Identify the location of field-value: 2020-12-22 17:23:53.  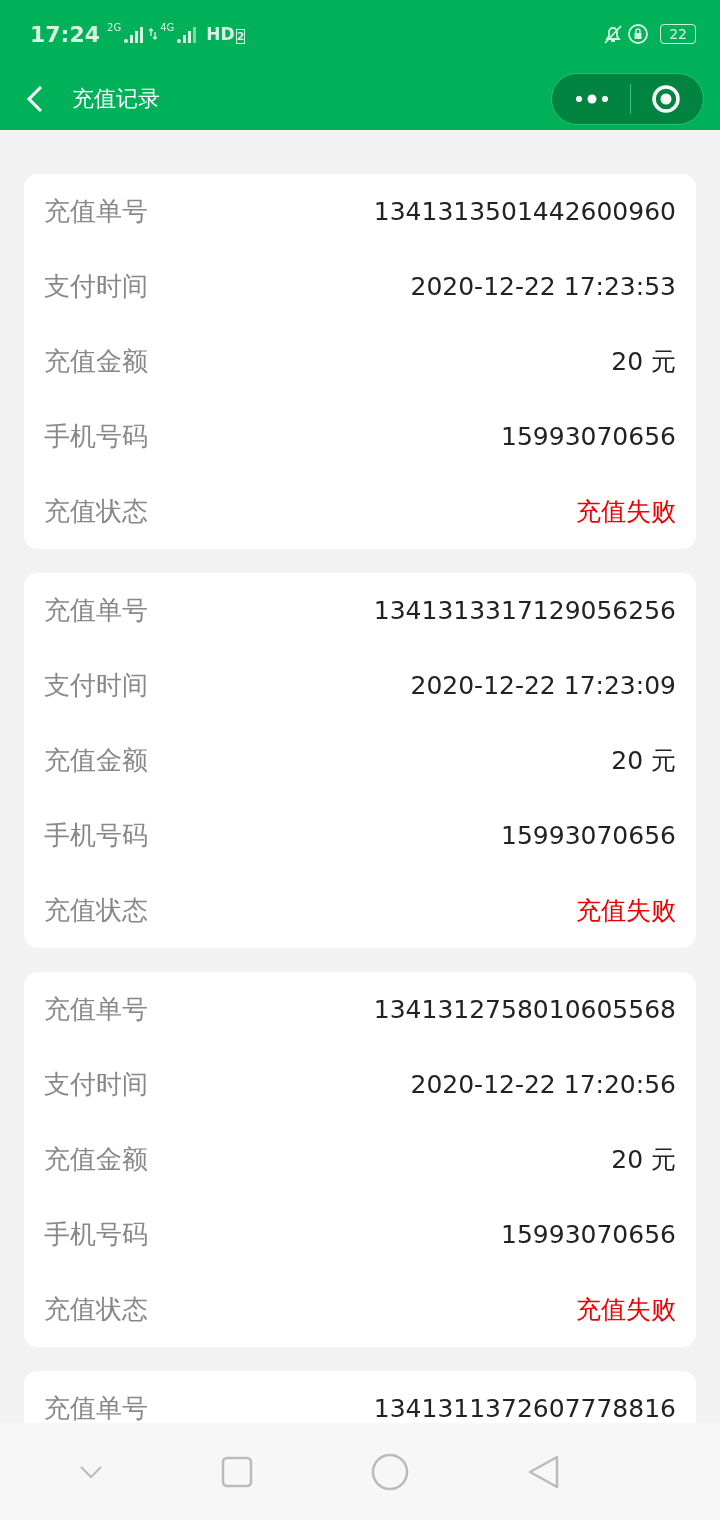
(543, 286).